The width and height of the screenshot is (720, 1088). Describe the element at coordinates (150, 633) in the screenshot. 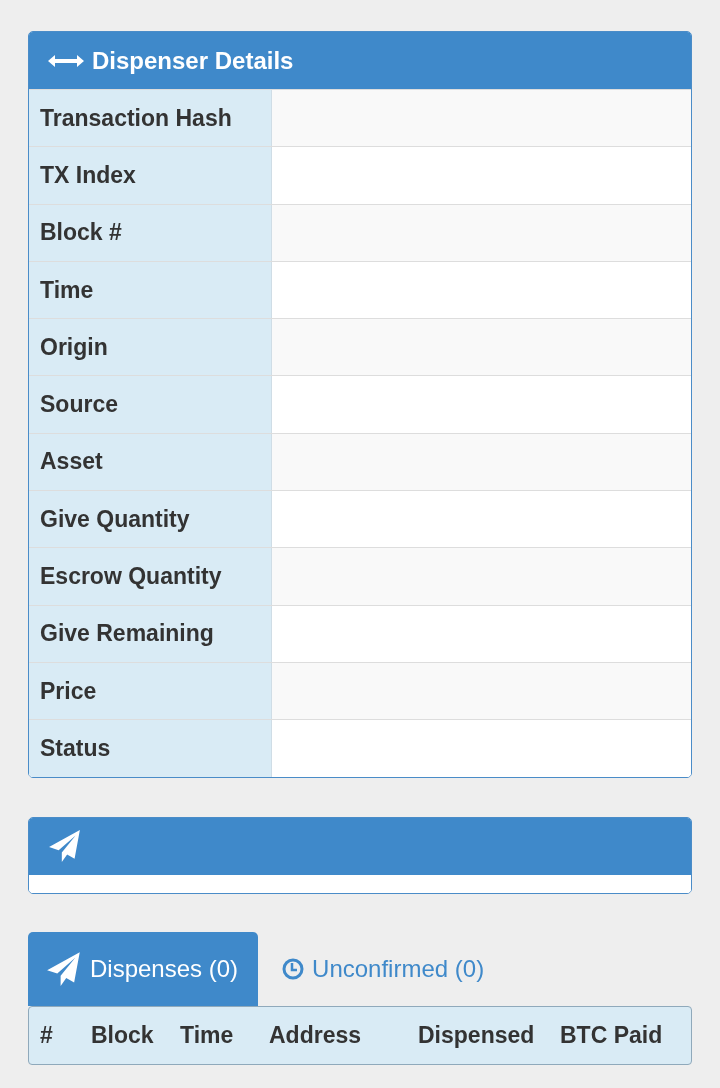

I see `row-label: Give Remaining` at that location.